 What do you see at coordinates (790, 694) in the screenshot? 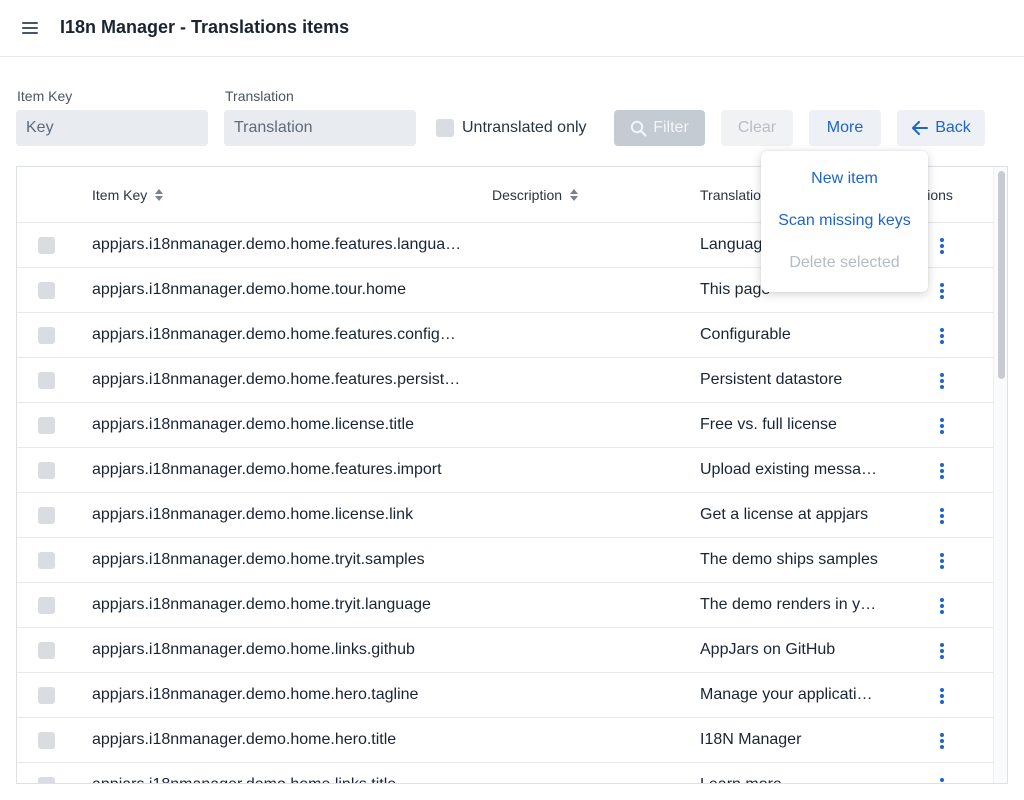
I see `row-translation: Manage your application translations` at bounding box center [790, 694].